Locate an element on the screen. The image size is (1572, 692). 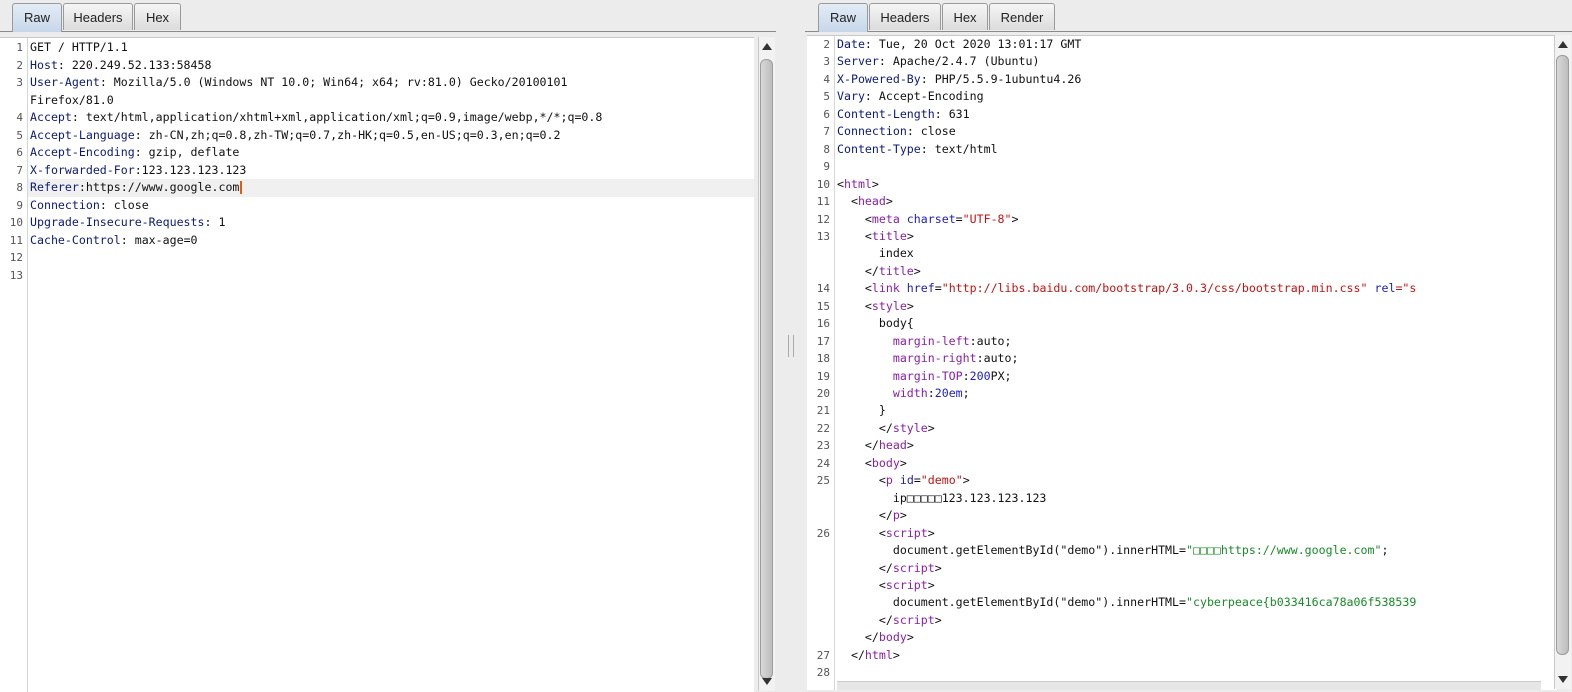
response-tab-render: Render is located at coordinates (1022, 16).